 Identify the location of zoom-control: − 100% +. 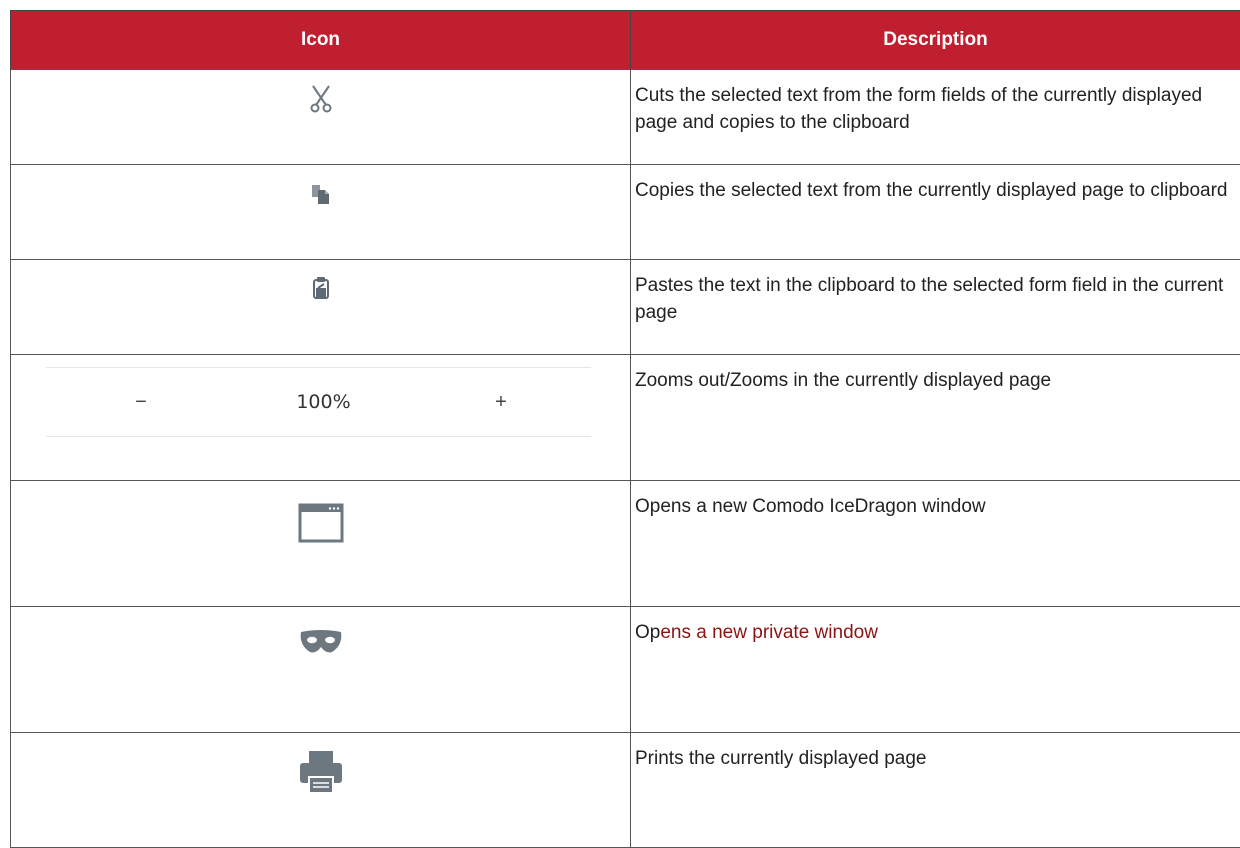
(318, 402).